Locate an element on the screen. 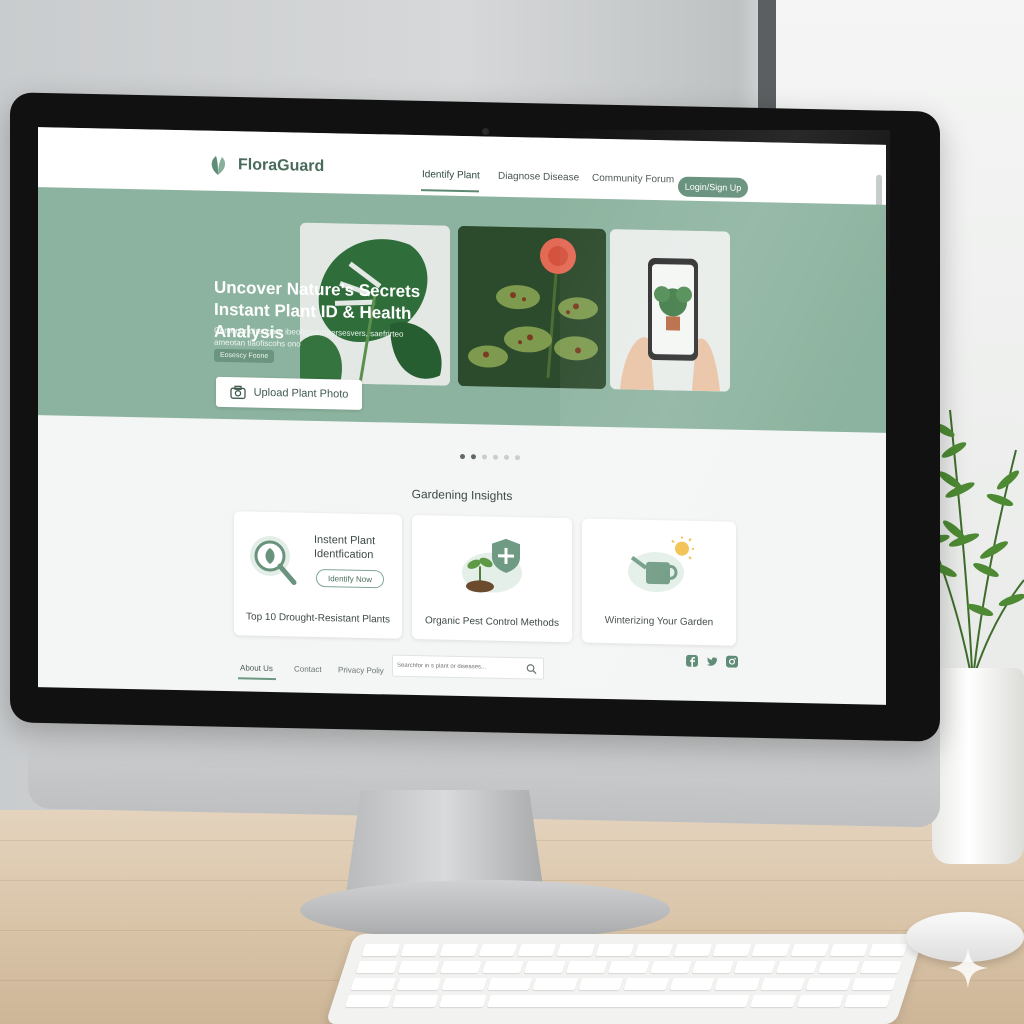 The height and width of the screenshot is (1024, 1024). sparkle-icon is located at coordinates (968, 968).